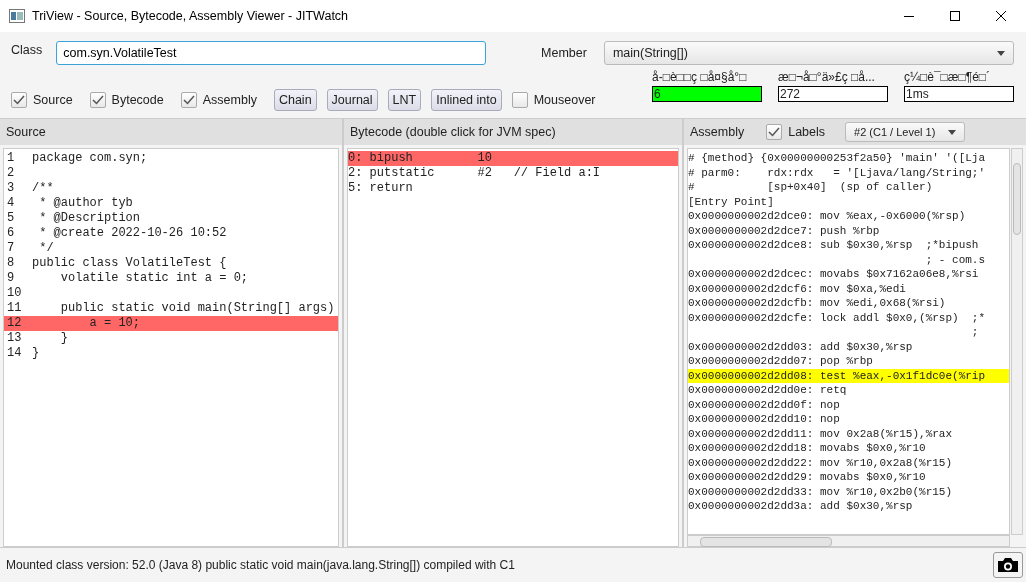 Image resolution: width=1026 pixels, height=582 pixels. Describe the element at coordinates (837, 317) in the screenshot. I see `assembly-line: 0x0000000002d2dcfe: lock addl $0x0,(%rsp) ;*` at that location.